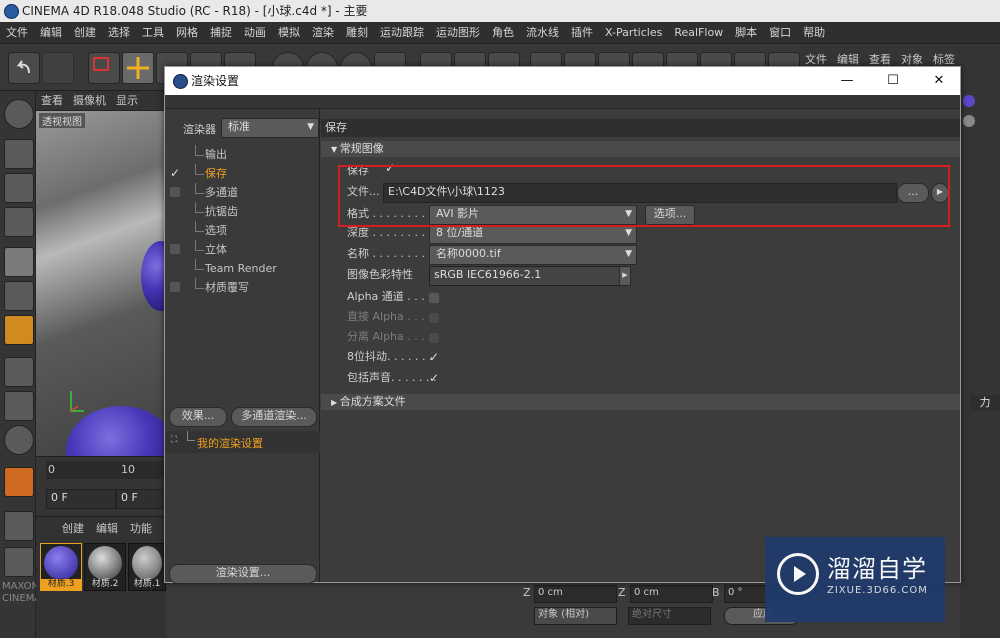 Image resolution: width=1000 pixels, height=638 pixels. What do you see at coordinates (153, 33) in the screenshot?
I see `menu-tools: 工具` at bounding box center [153, 33].